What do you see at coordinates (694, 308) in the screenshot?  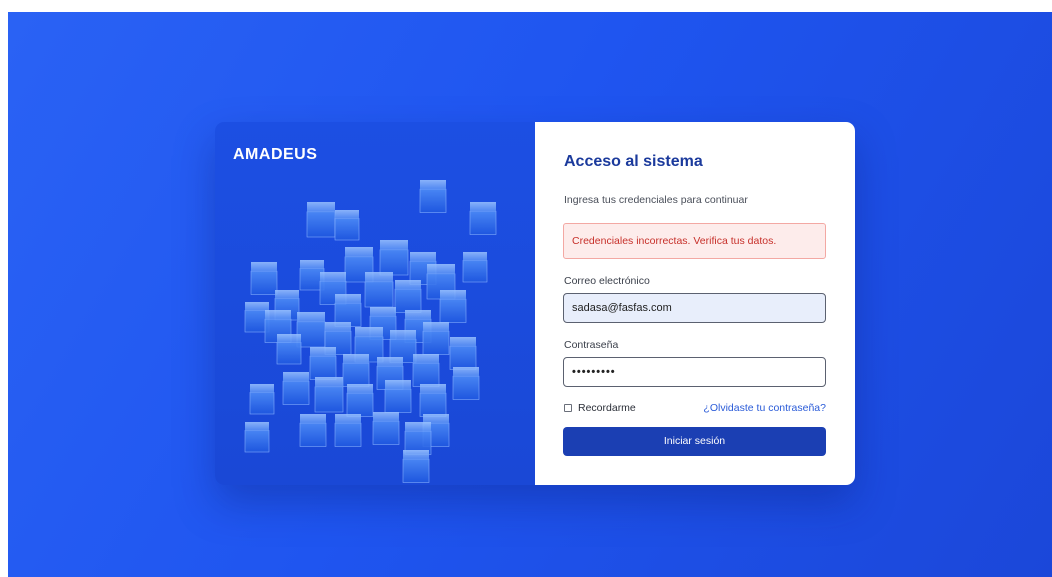 I see `email-field: sadasa@fasfas.com` at bounding box center [694, 308].